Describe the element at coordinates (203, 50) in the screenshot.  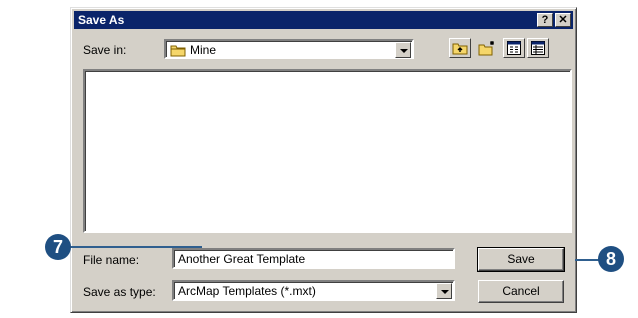
I see `save-in-value: Mine` at that location.